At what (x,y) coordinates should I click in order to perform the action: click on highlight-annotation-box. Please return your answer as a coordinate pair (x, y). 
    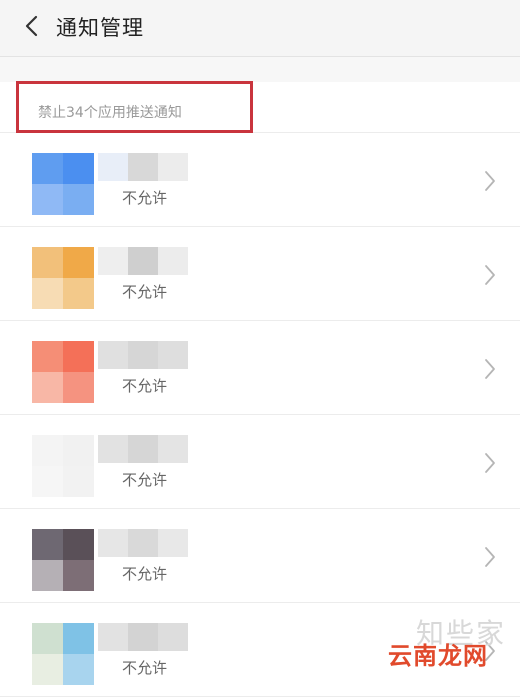
    Looking at the image, I should click on (134, 107).